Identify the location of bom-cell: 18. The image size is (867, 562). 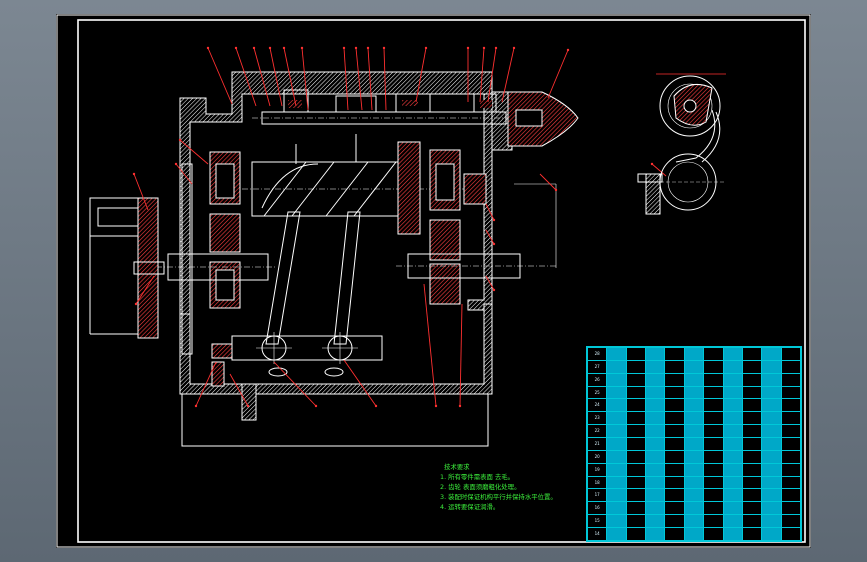
(597, 482).